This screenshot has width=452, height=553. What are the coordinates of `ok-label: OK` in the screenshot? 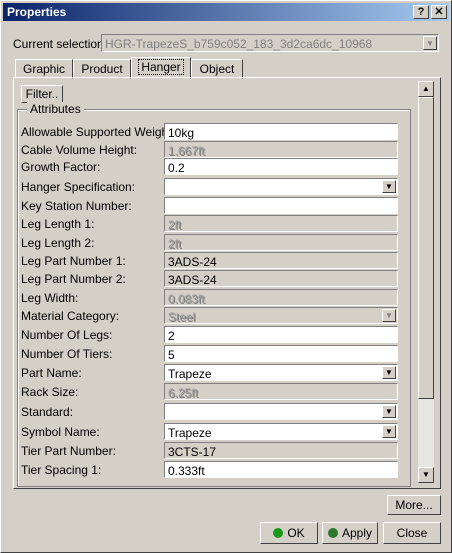 It's located at (296, 533).